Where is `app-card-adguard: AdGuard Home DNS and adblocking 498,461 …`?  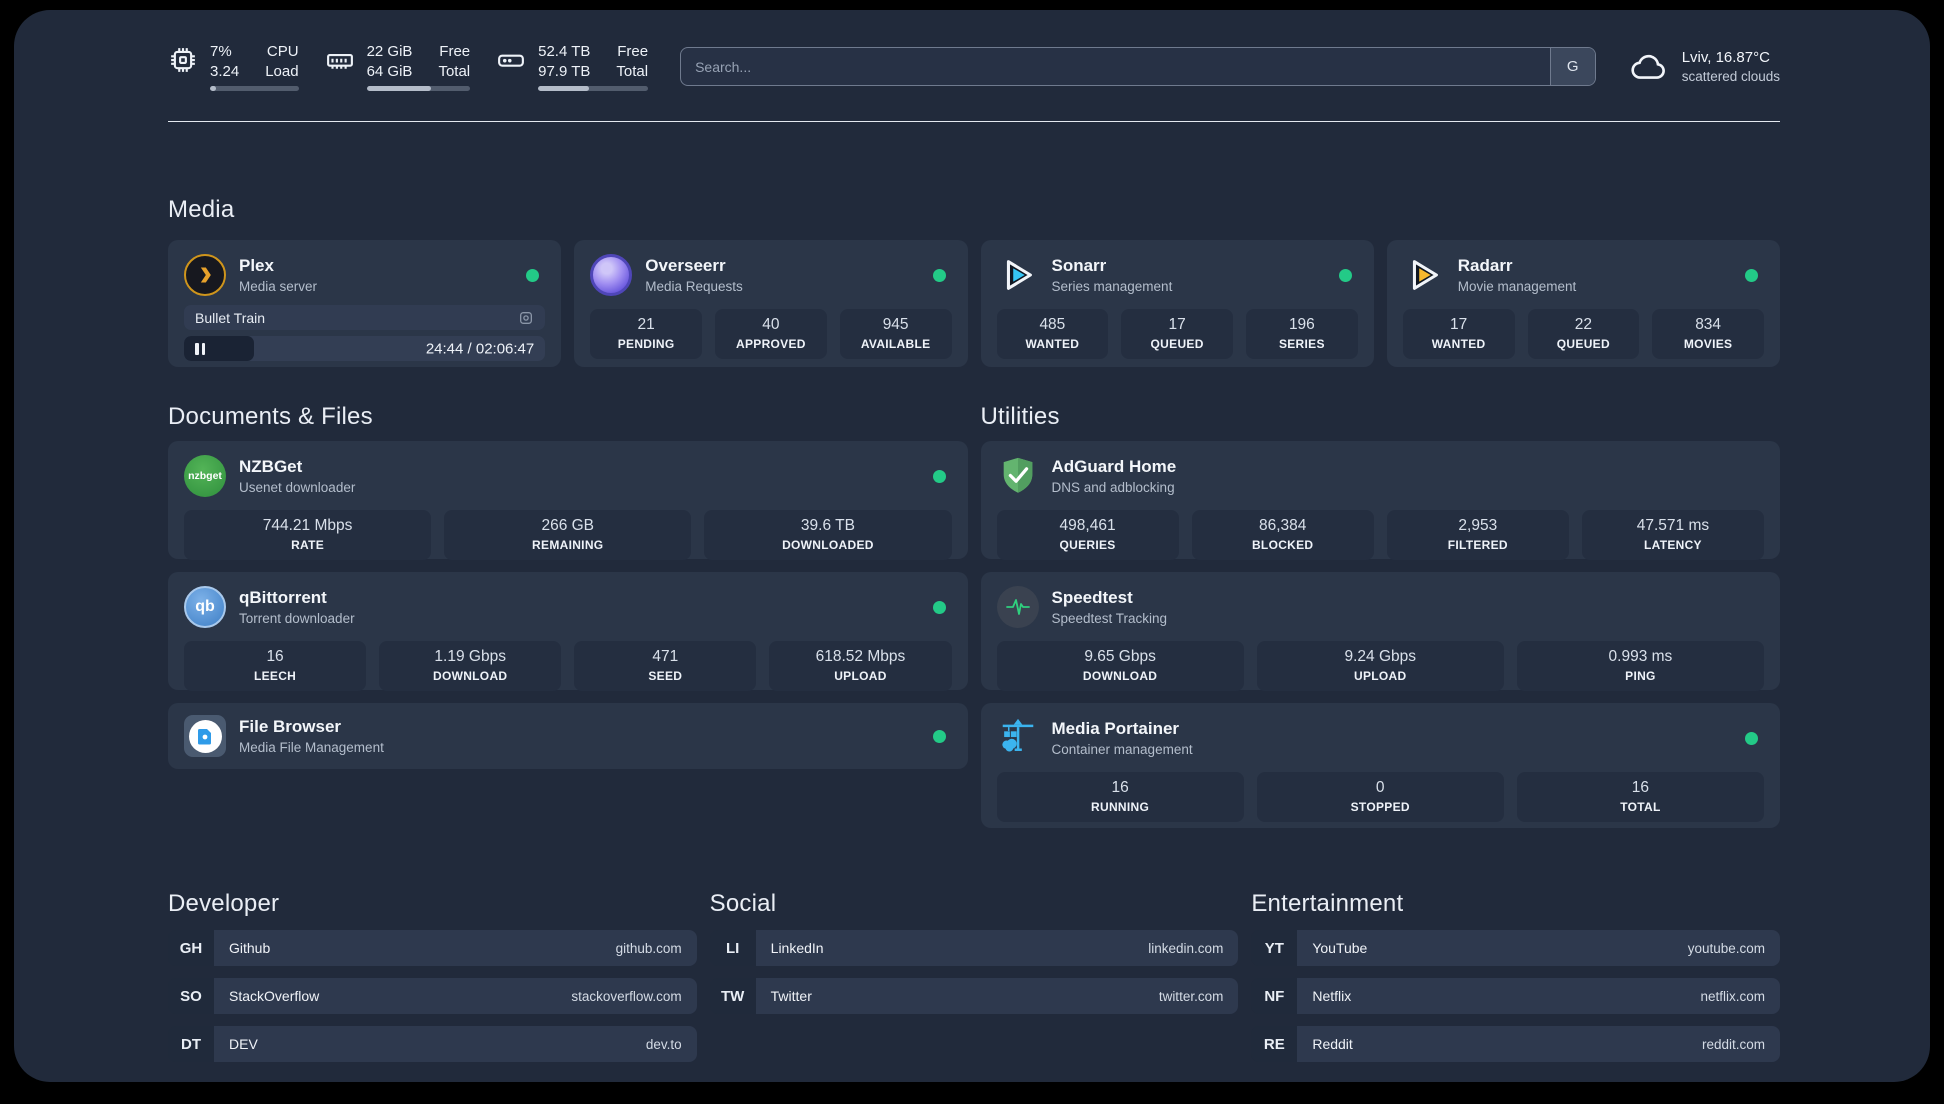 app-card-adguard: AdGuard Home DNS and adblocking 498,461 … is located at coordinates (1380, 500).